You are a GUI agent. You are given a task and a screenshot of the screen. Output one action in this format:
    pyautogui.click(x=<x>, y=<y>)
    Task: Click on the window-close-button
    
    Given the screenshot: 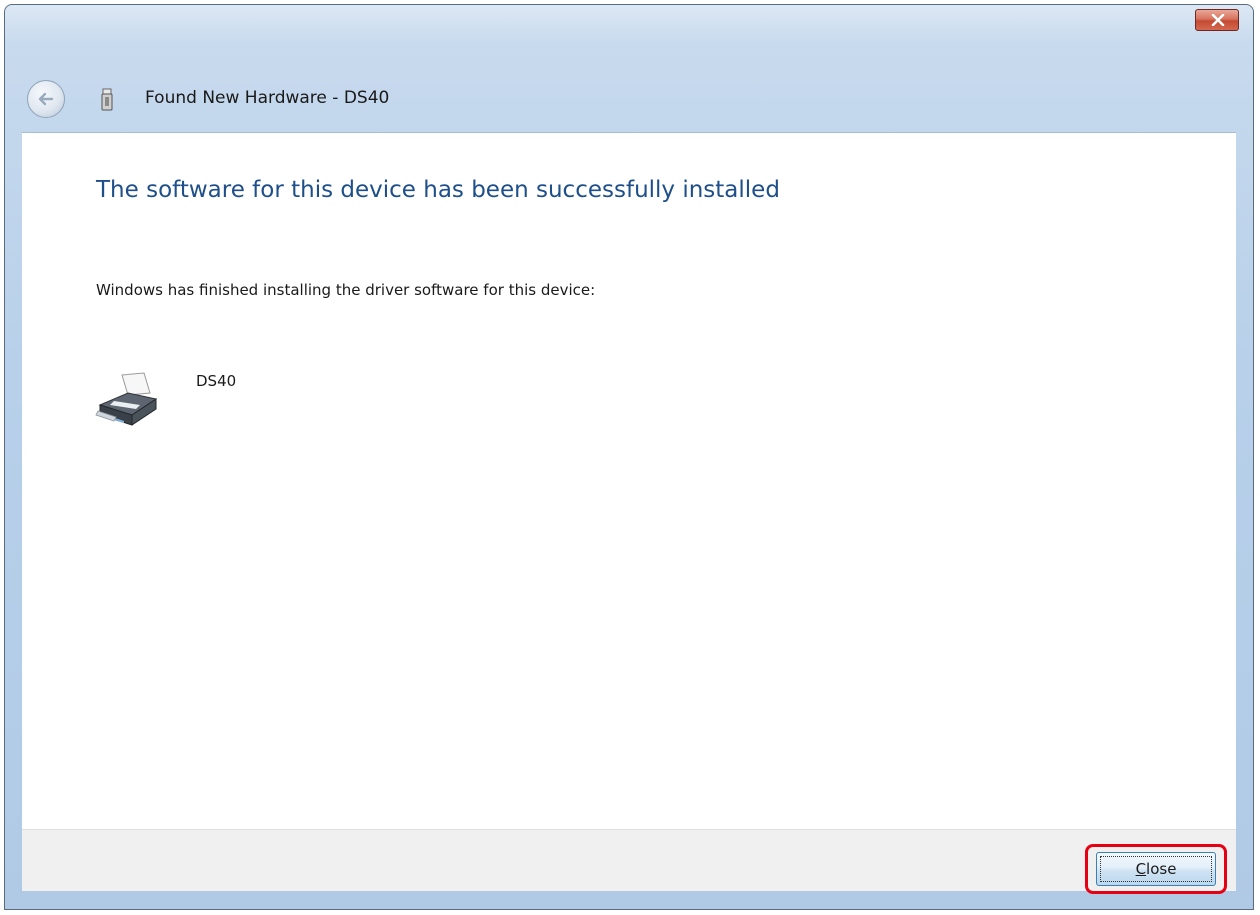 What is the action you would take?
    pyautogui.click(x=1217, y=20)
    